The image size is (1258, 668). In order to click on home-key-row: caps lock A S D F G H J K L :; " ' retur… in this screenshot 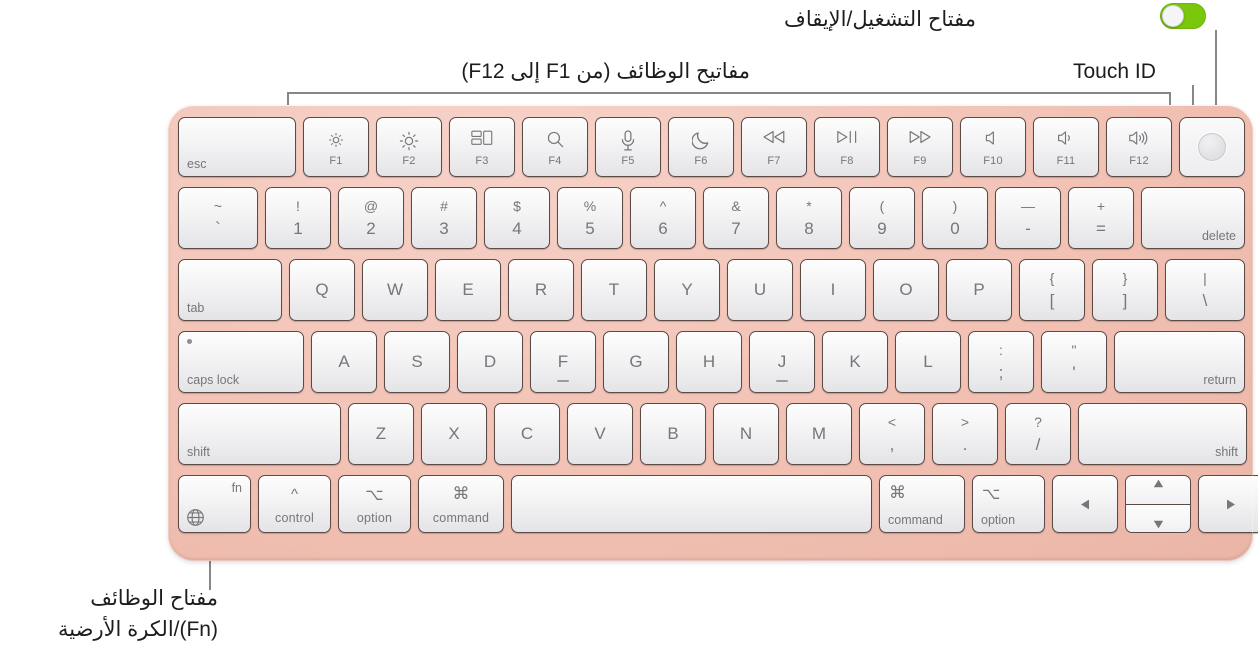, I will do `click(711, 362)`.